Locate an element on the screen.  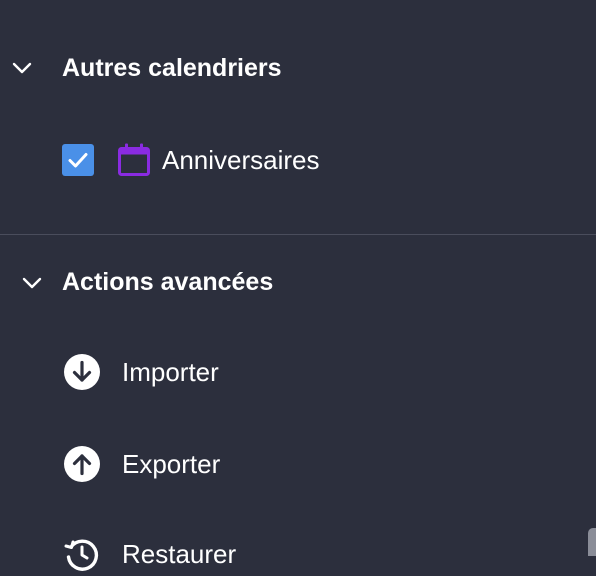
action-import: Importer is located at coordinates (298, 372).